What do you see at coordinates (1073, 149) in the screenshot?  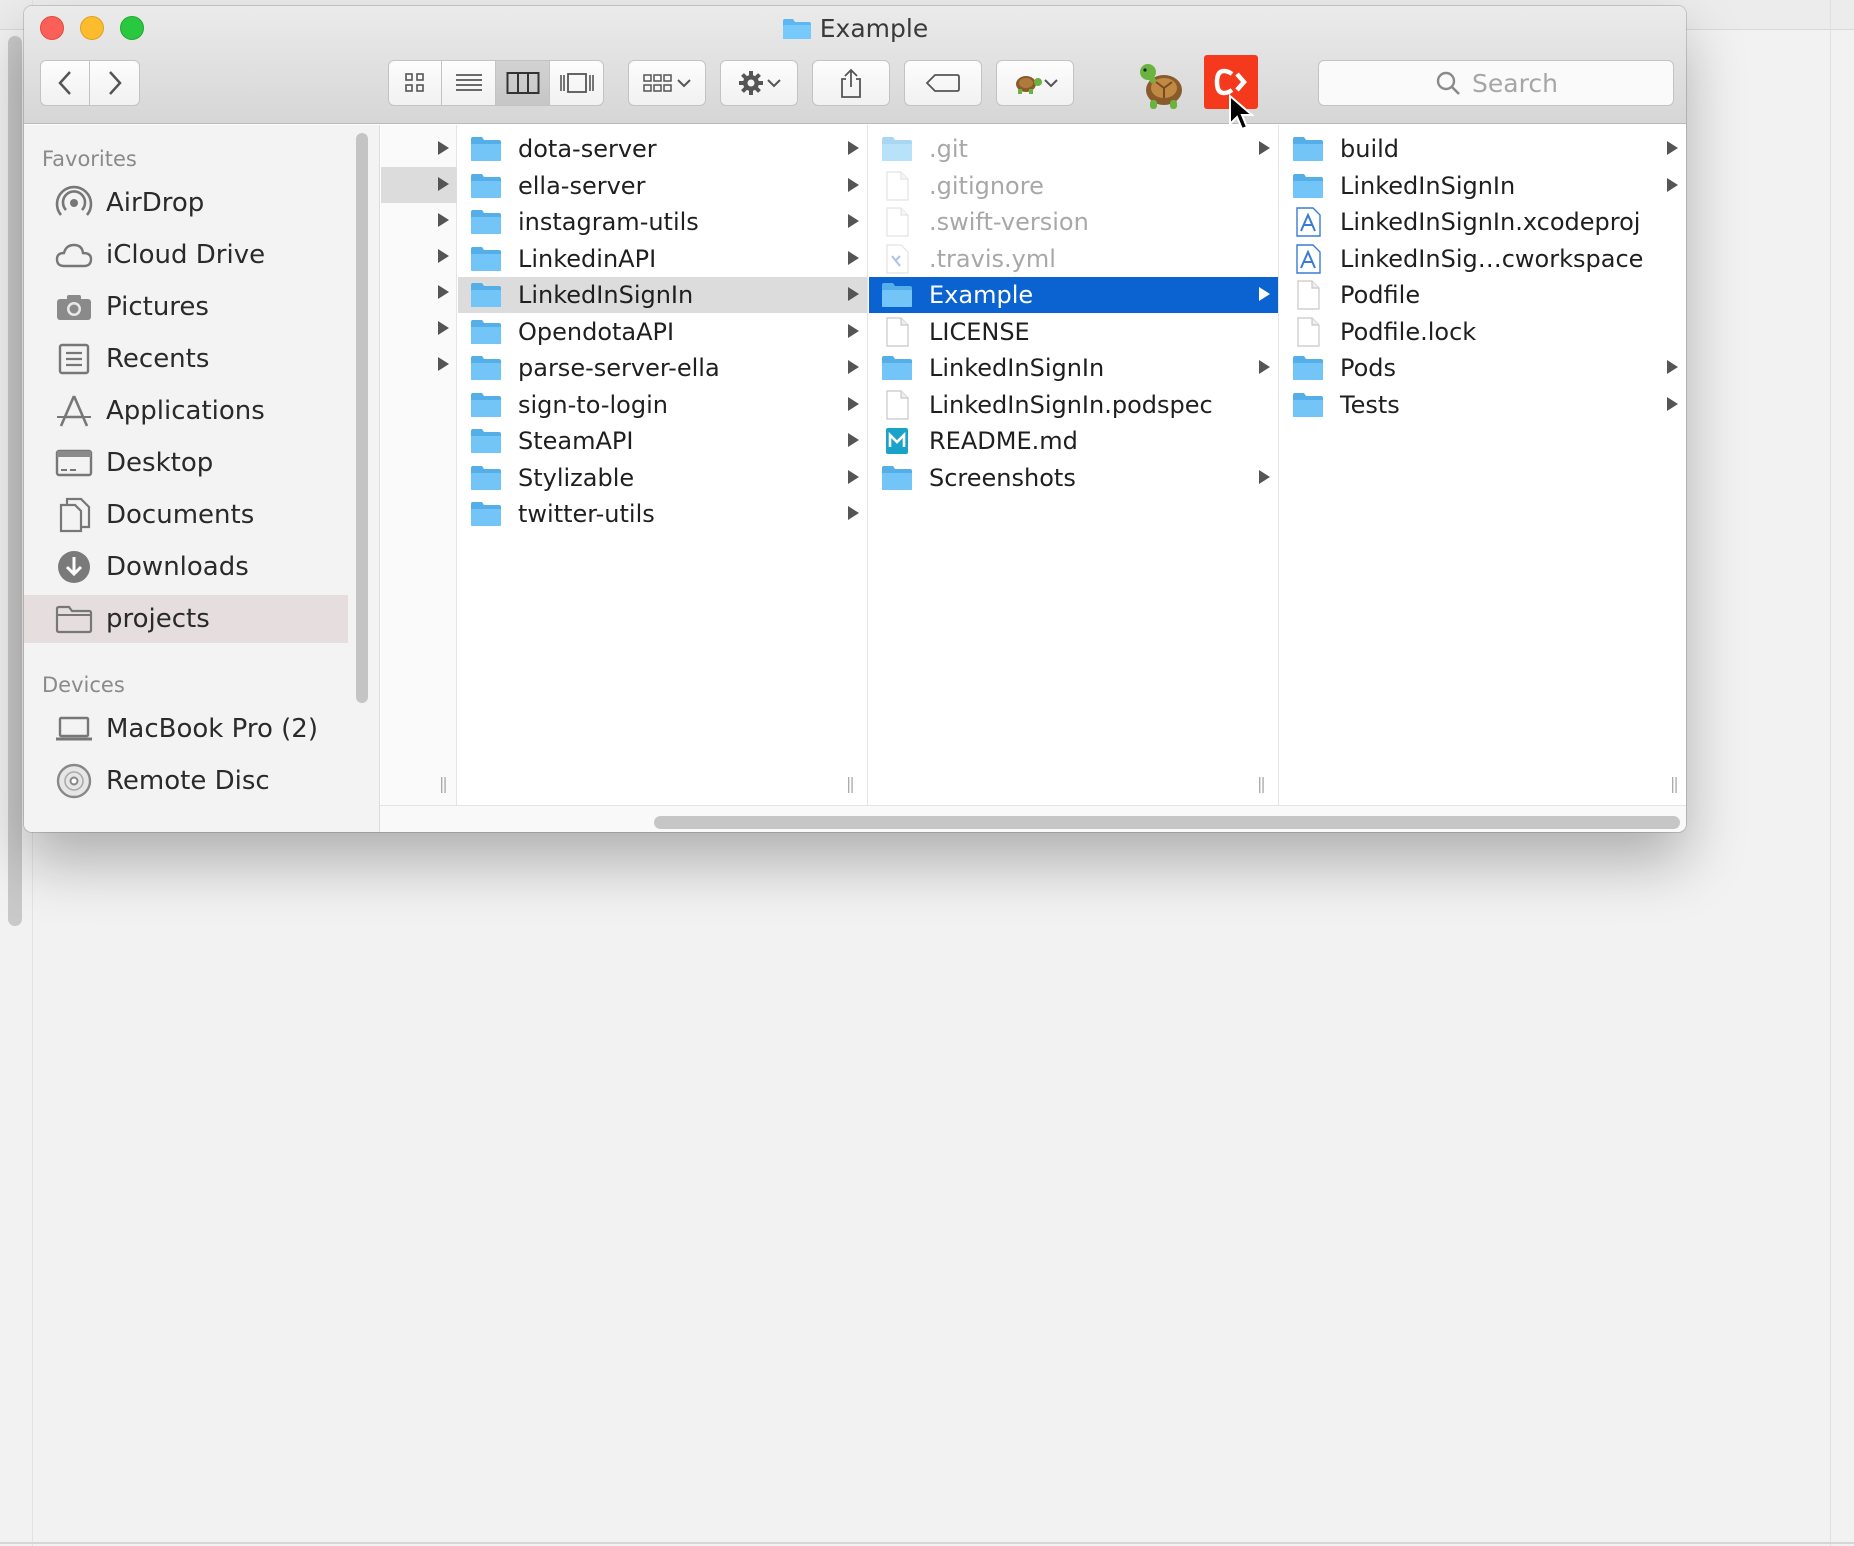 I see `file-row: .git` at bounding box center [1073, 149].